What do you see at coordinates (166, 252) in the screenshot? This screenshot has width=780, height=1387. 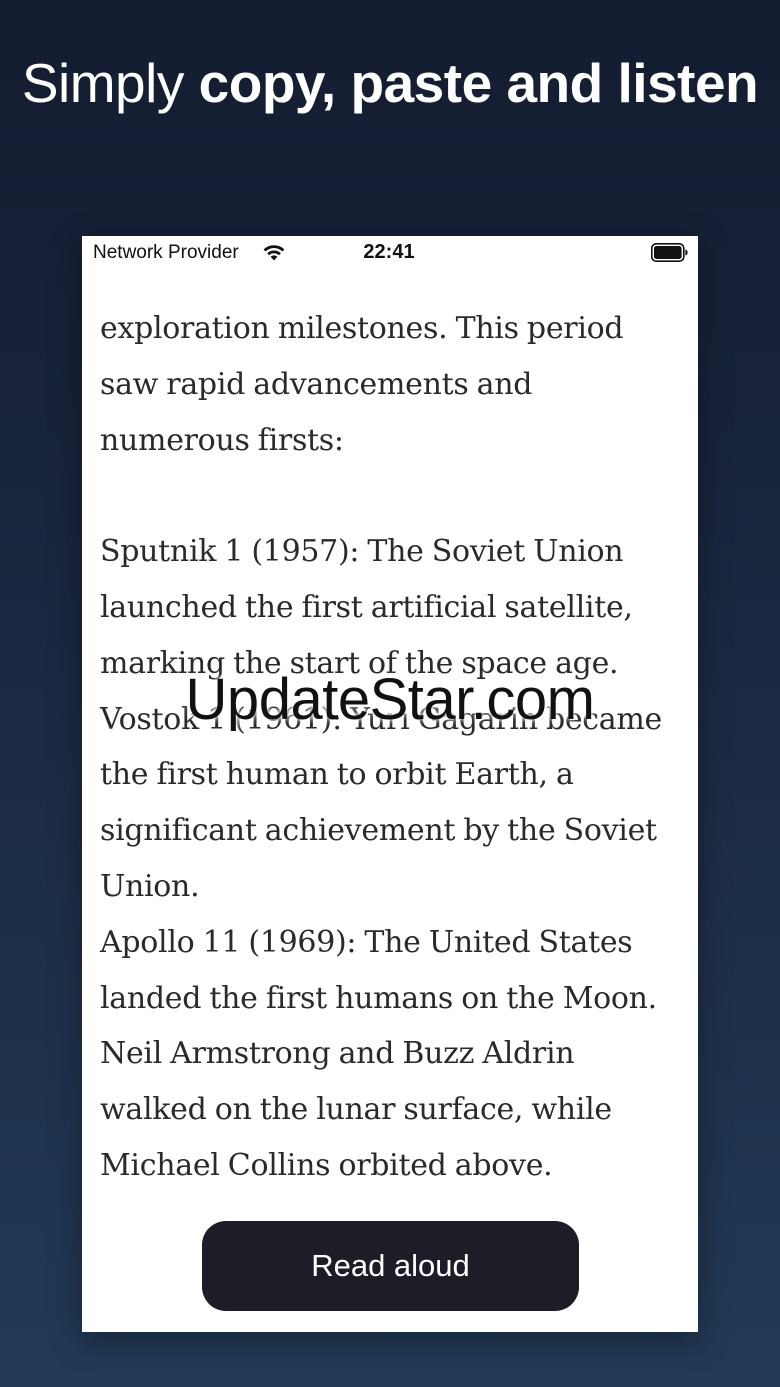 I see `carrier-label: Network Provider` at bounding box center [166, 252].